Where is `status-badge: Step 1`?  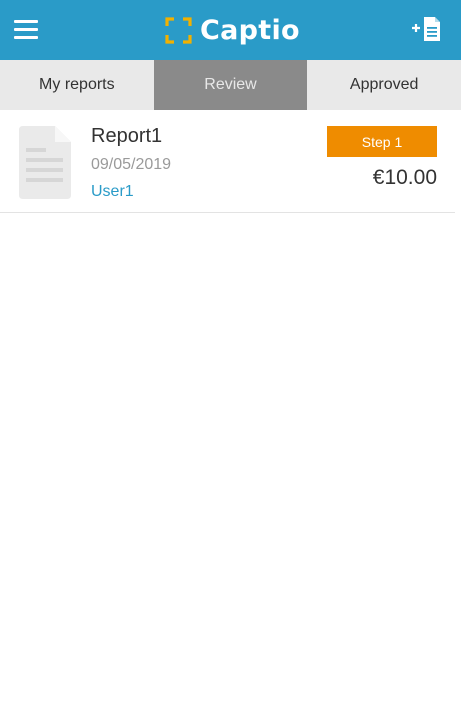 status-badge: Step 1 is located at coordinates (382, 141).